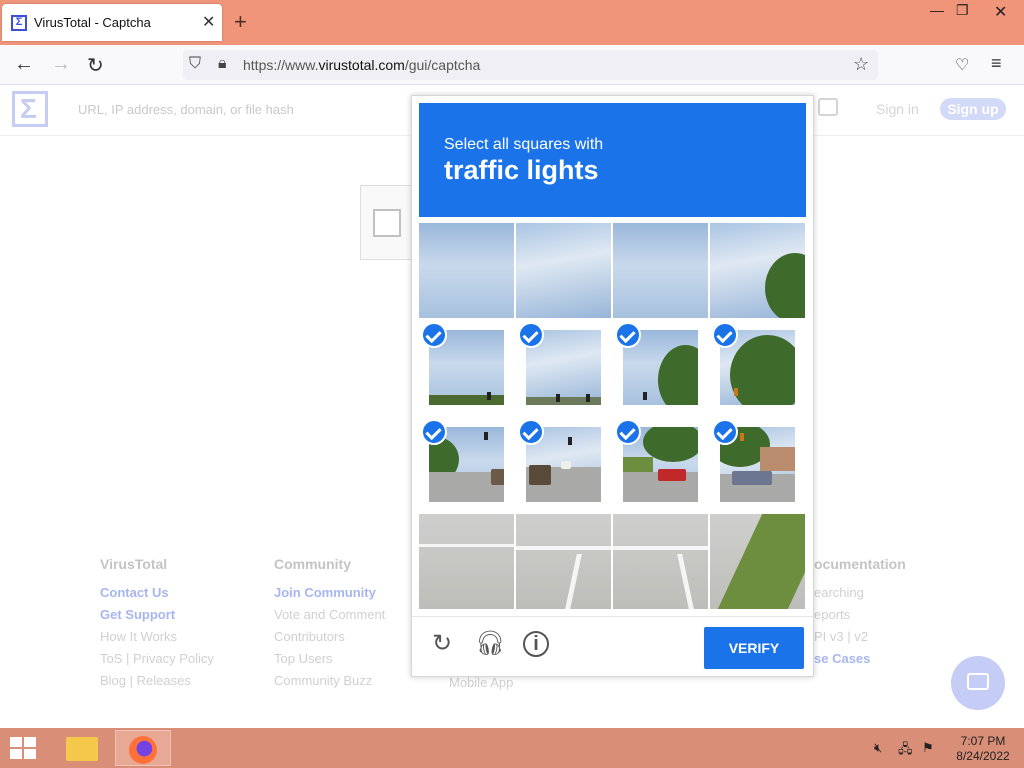 The image size is (1024, 768). I want to click on footer-link: How It Works, so click(157, 640).